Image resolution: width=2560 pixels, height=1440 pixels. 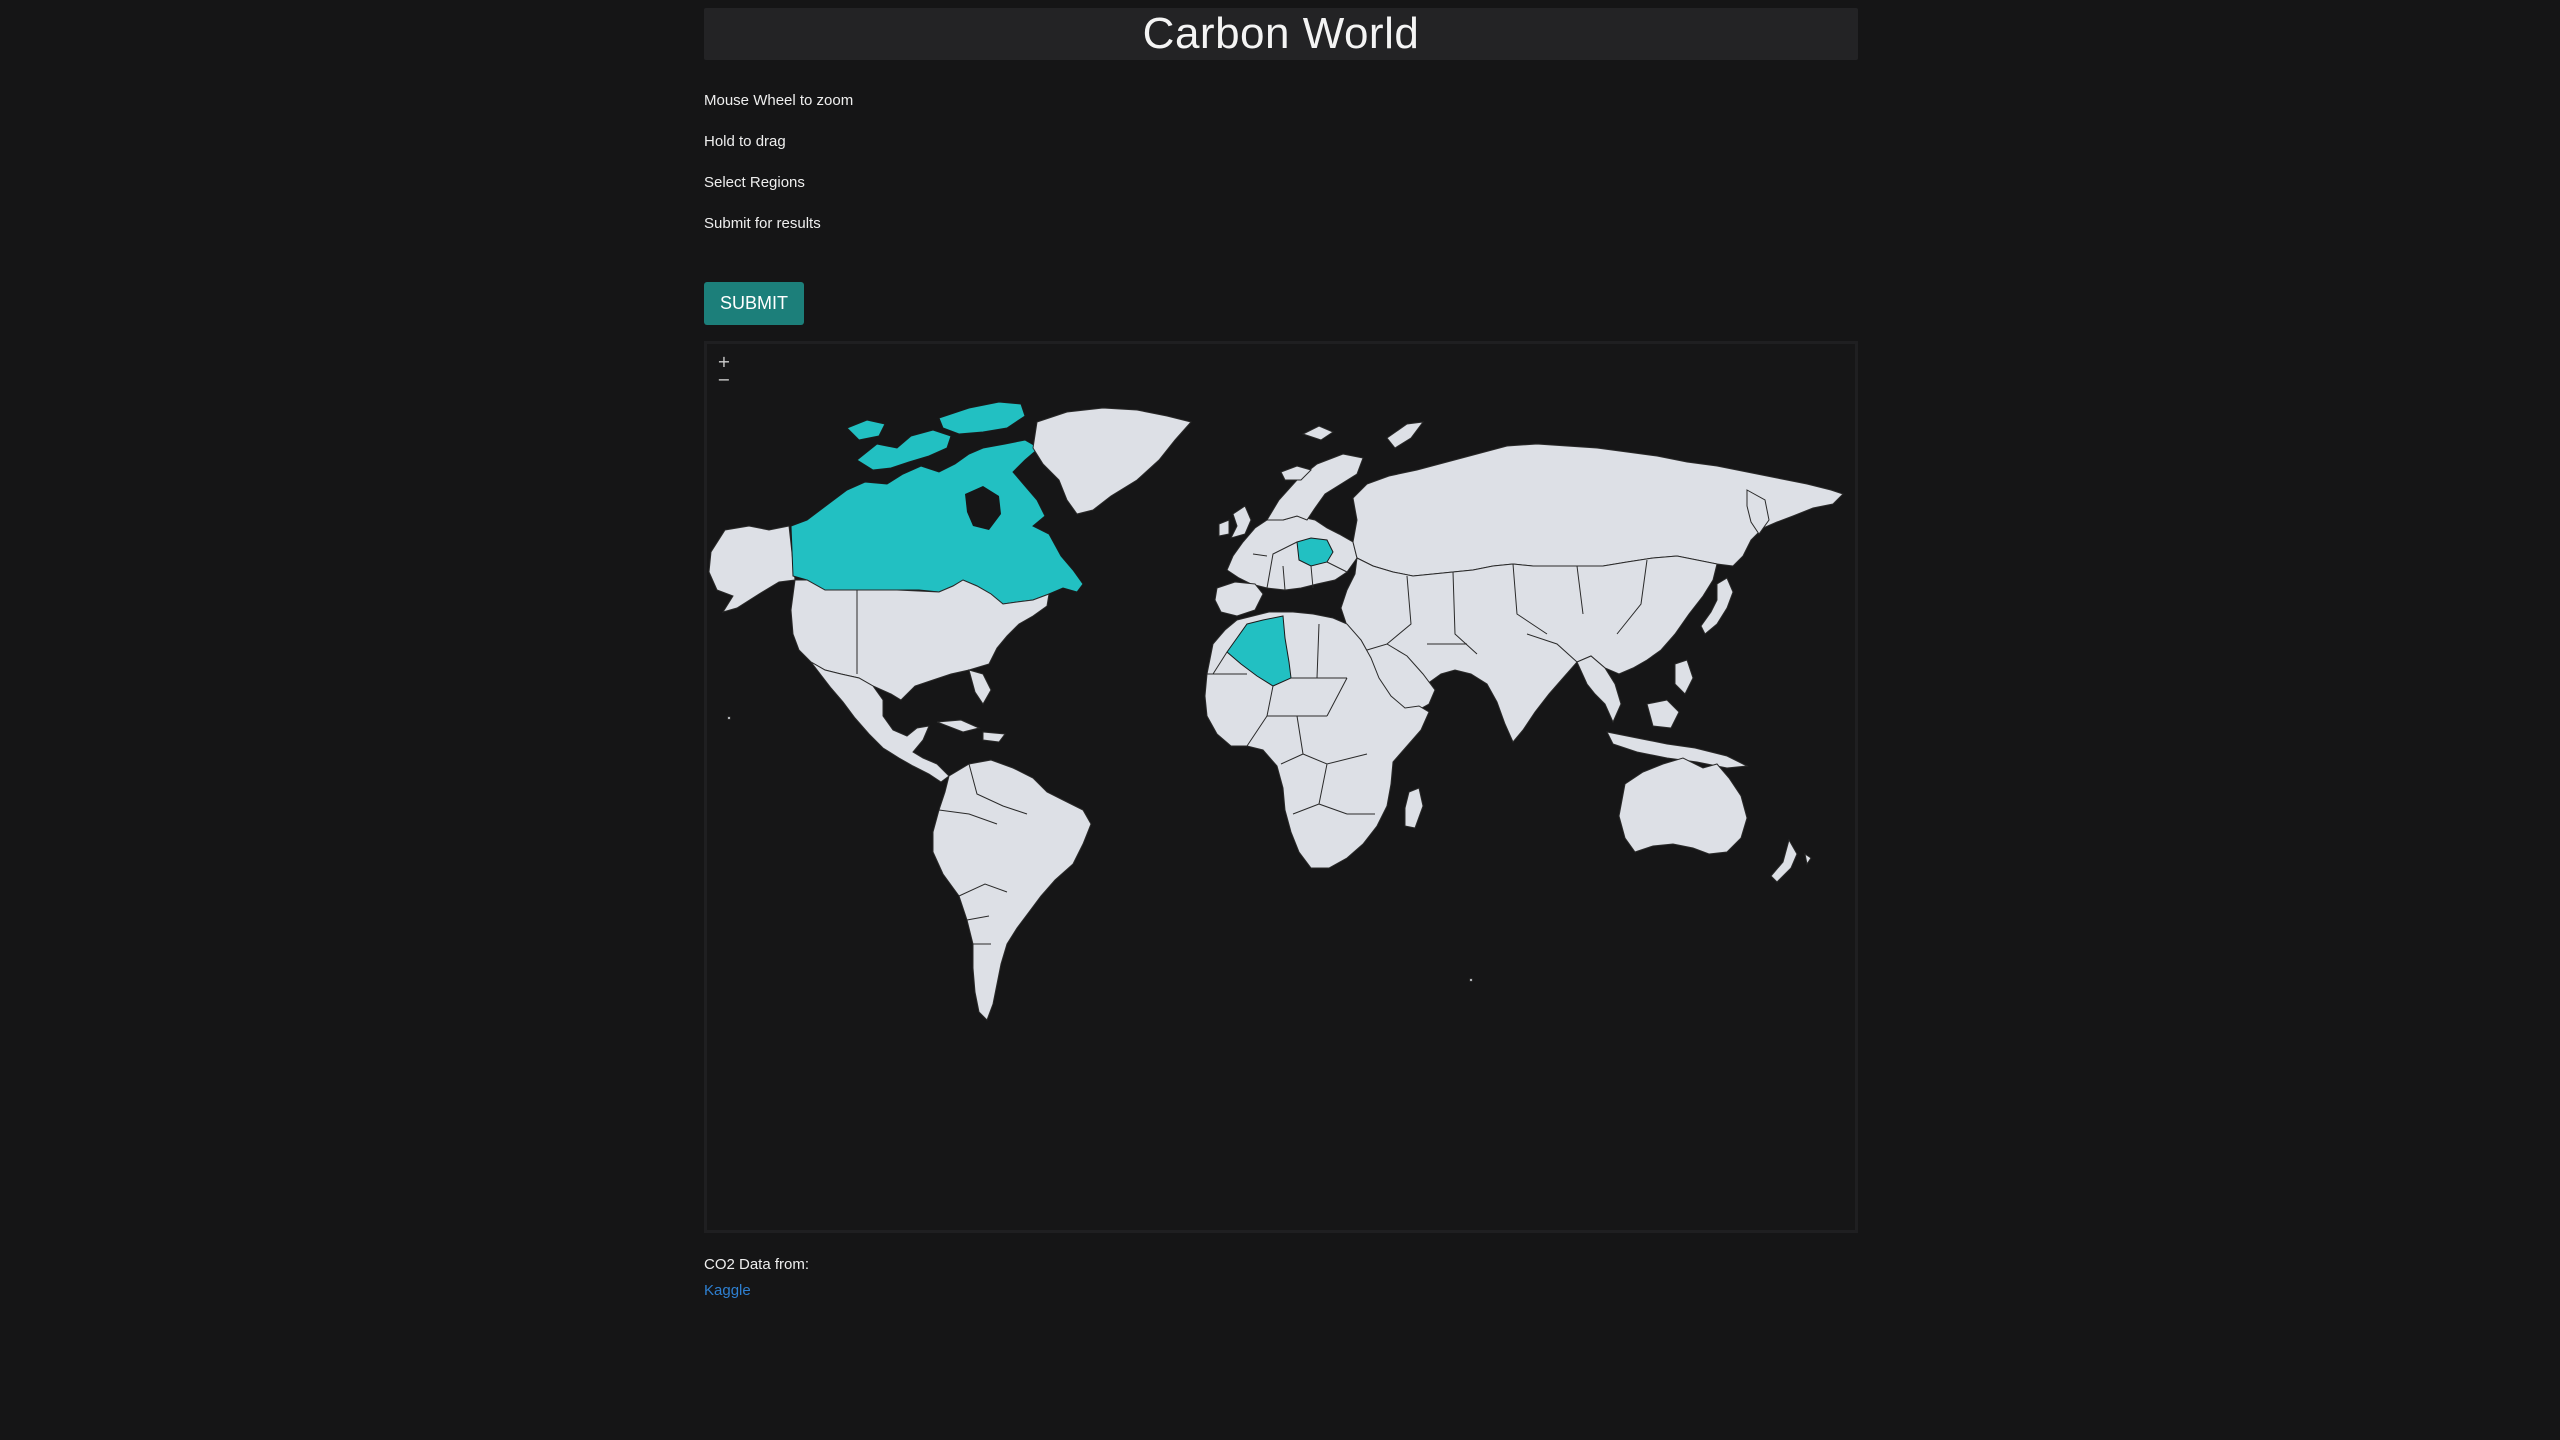 I want to click on submit-button: SUBMIT, so click(x=754, y=303).